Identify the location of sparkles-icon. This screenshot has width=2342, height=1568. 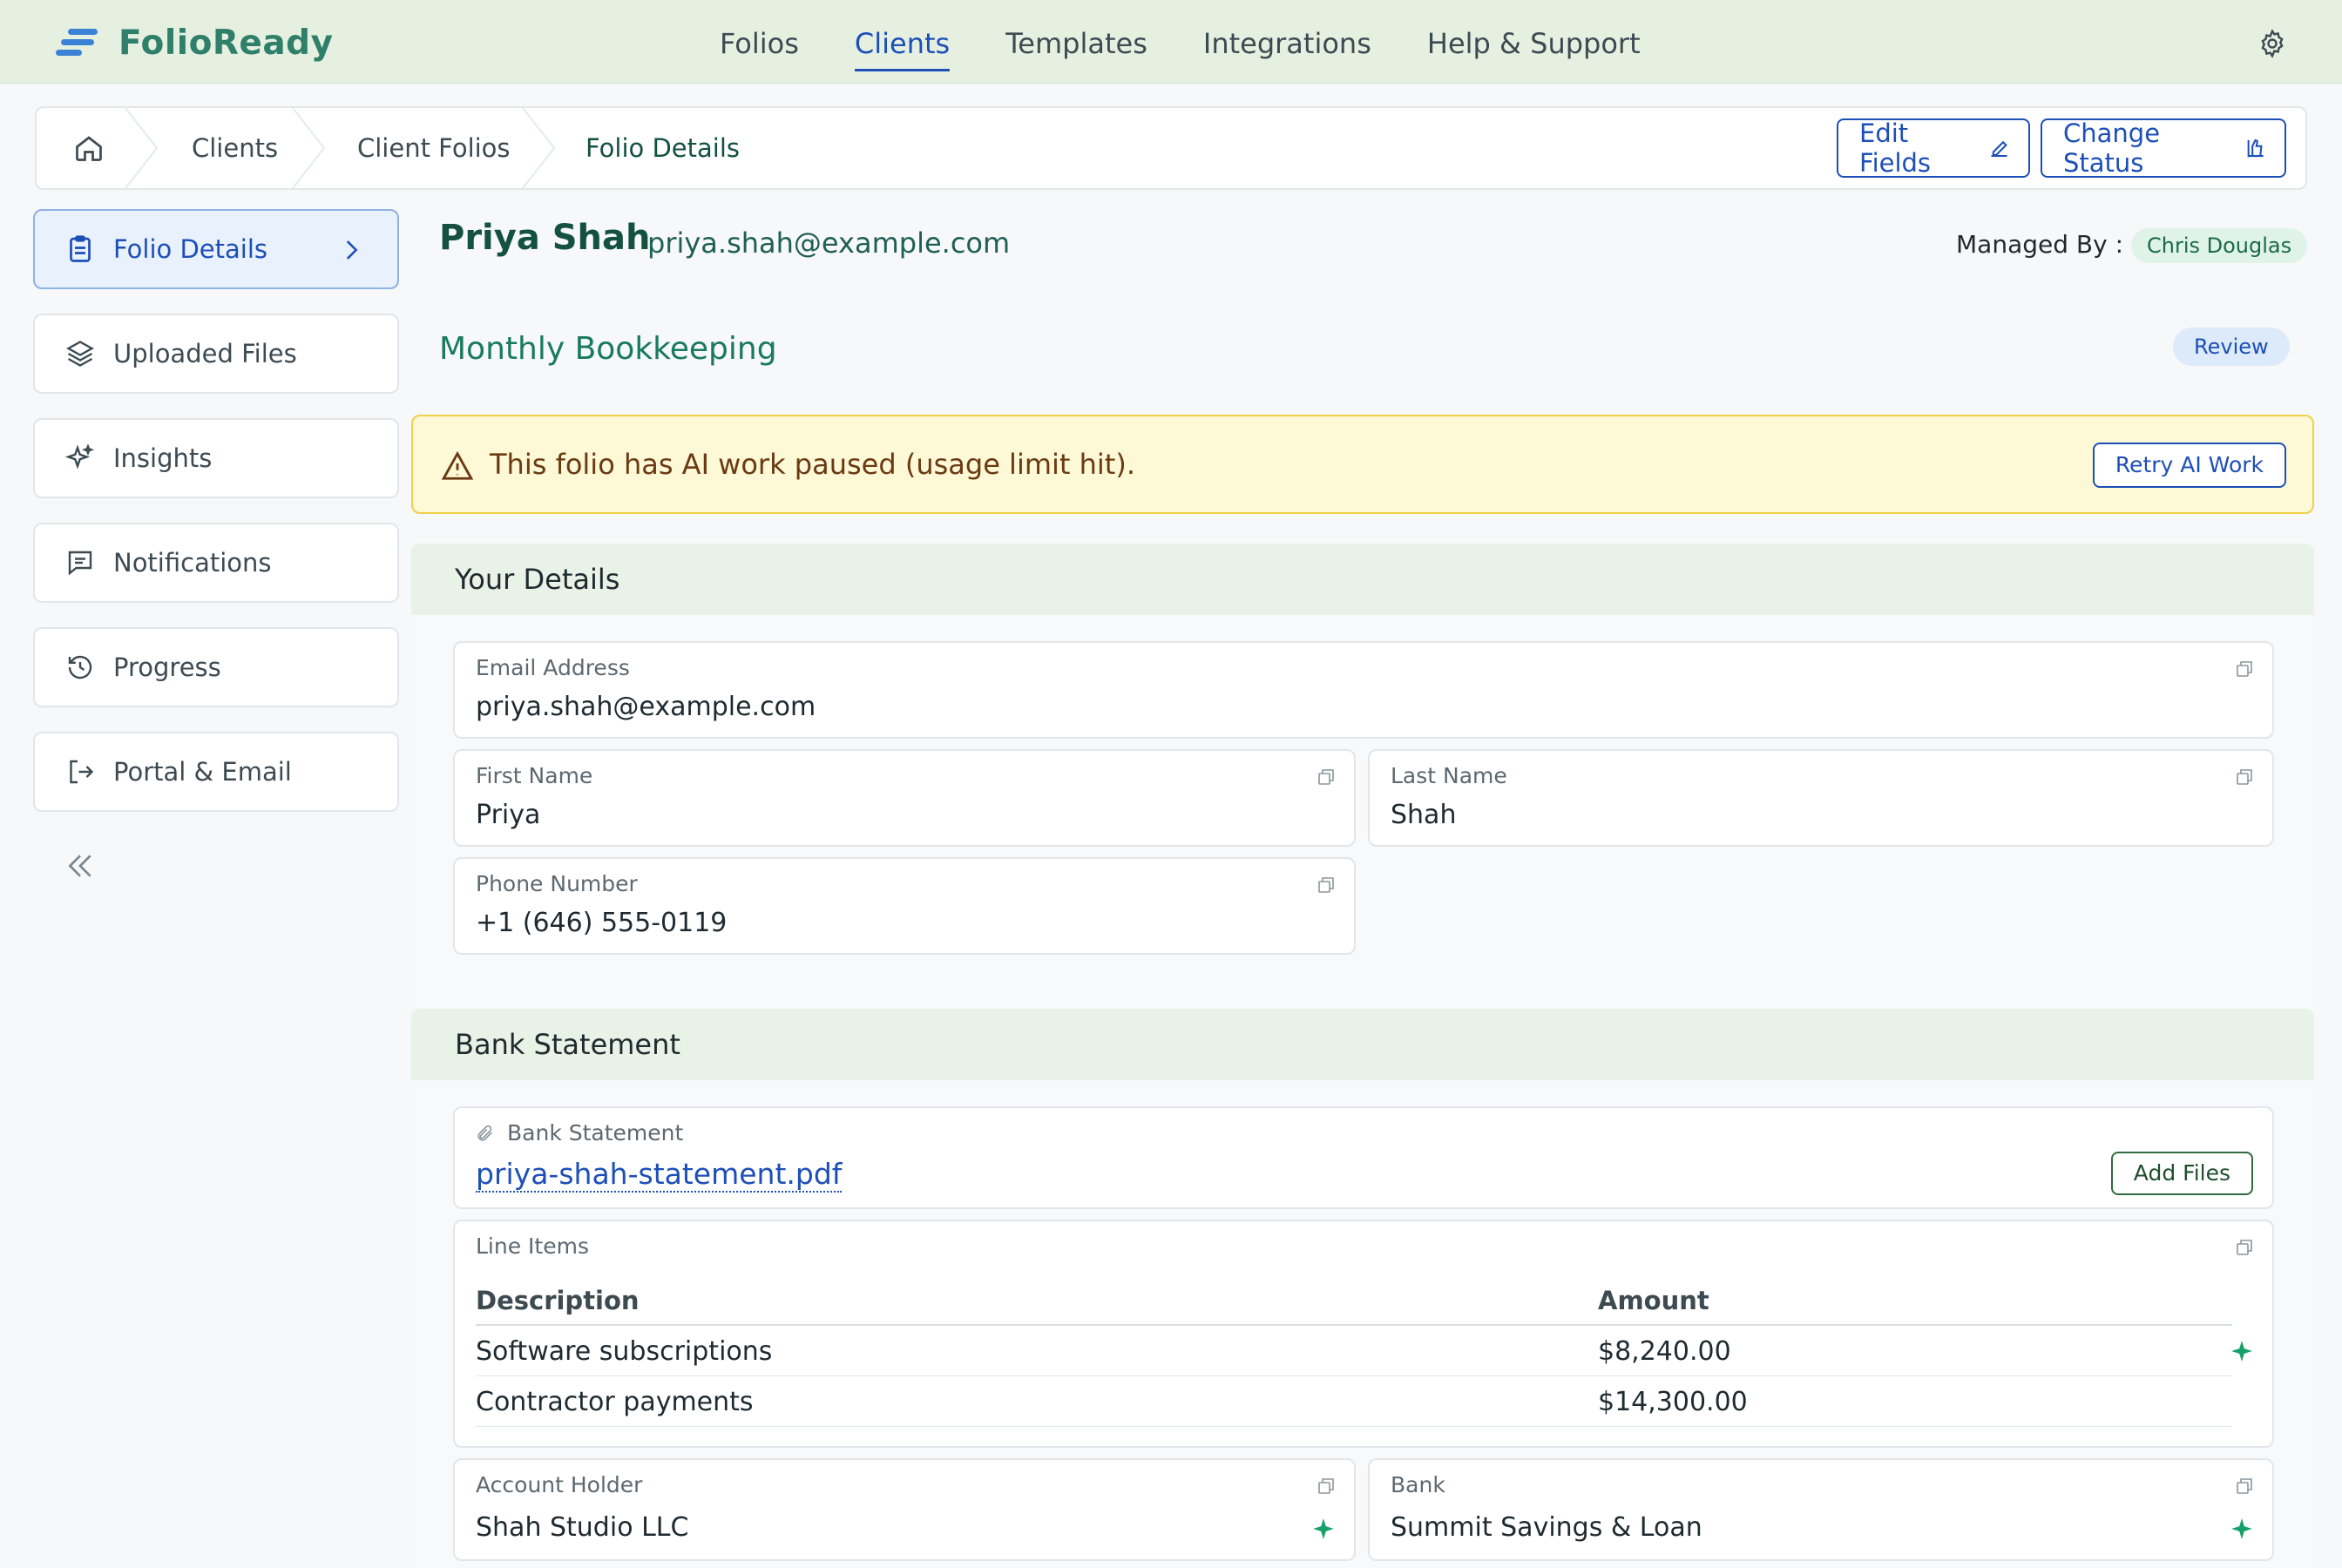
(79, 456).